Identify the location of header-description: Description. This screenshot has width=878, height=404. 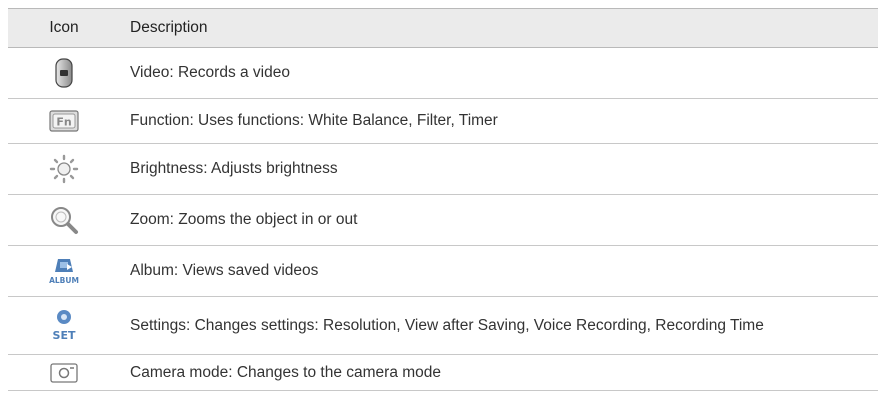
(169, 27).